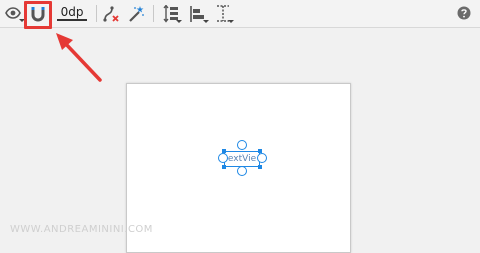 The image size is (480, 253). I want to click on pointer-arrow, so click(79, 57).